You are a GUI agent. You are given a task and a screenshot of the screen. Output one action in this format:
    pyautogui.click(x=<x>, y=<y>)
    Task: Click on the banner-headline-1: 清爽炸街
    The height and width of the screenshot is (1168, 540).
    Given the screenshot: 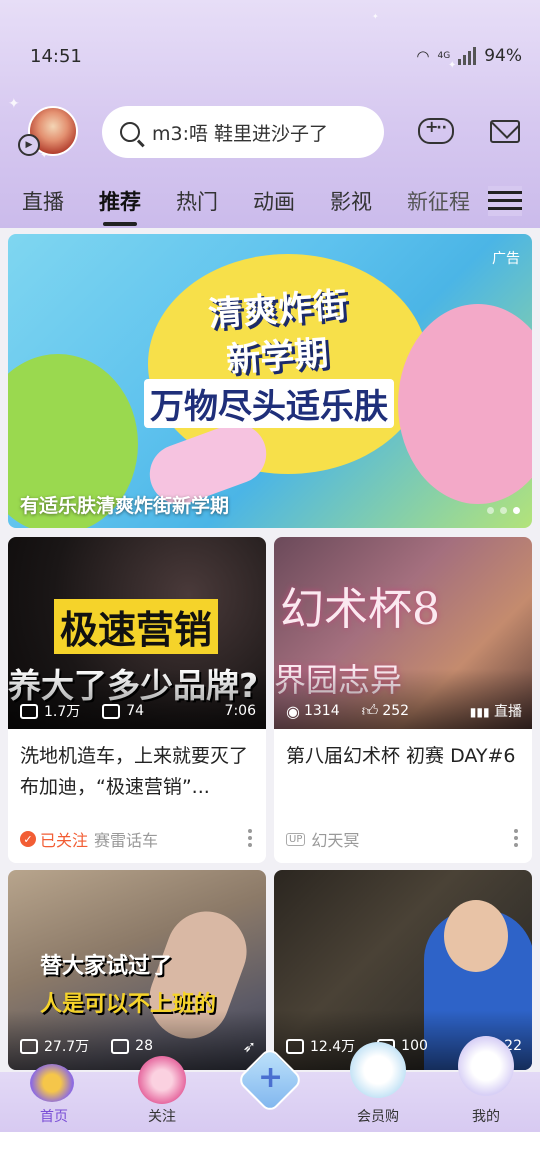 What is the action you would take?
    pyautogui.click(x=278, y=310)
    